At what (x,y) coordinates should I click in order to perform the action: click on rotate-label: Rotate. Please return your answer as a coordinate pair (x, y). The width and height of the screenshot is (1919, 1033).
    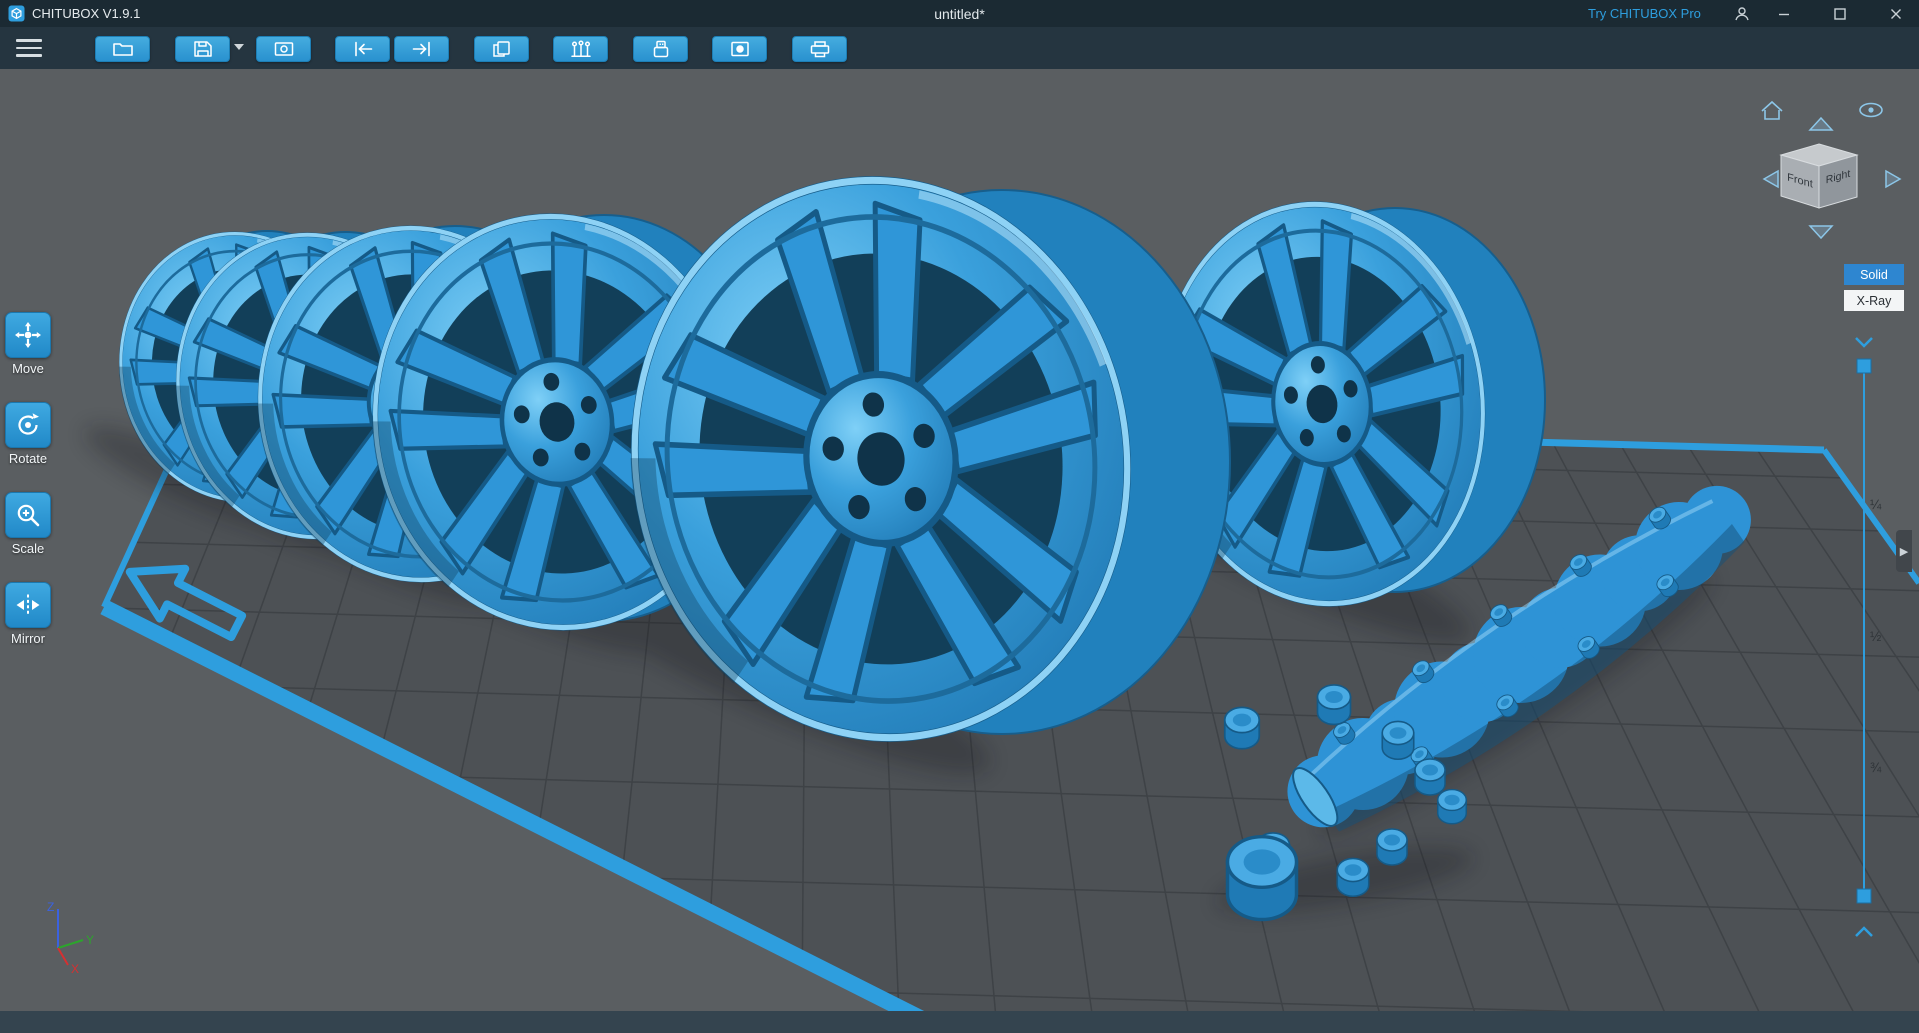
    Looking at the image, I should click on (28, 458).